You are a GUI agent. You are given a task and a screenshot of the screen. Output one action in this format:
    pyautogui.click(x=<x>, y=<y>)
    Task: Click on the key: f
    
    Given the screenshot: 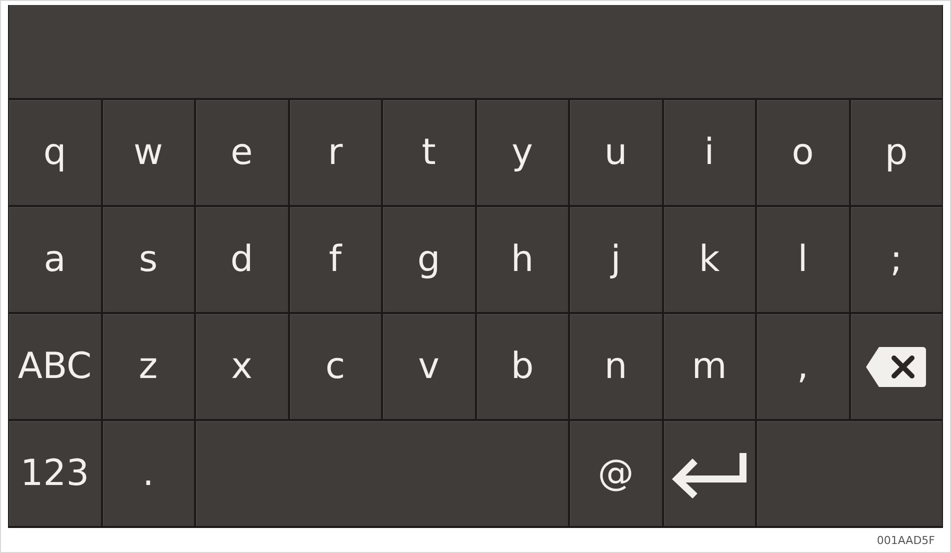 What is the action you would take?
    pyautogui.click(x=335, y=259)
    